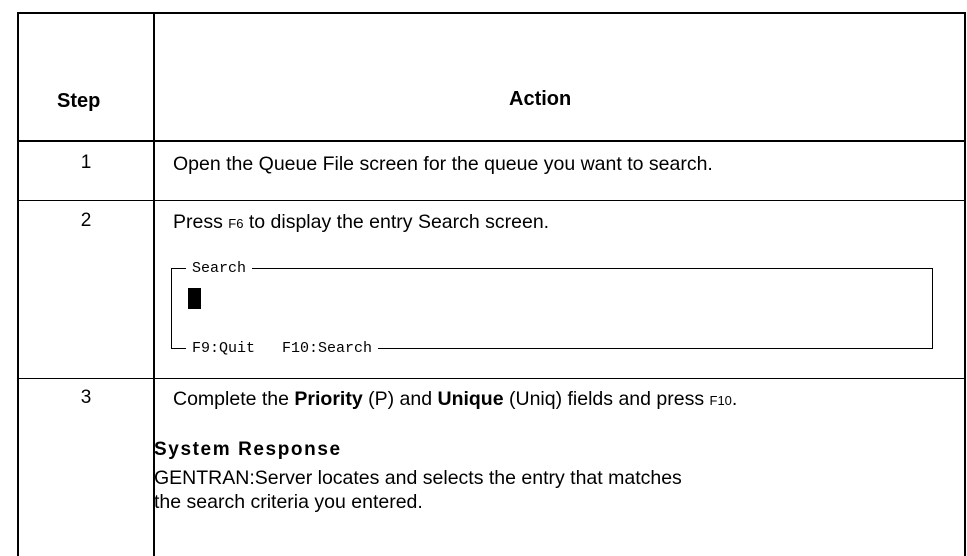 Image resolution: width=967 pixels, height=556 pixels. What do you see at coordinates (86, 162) in the screenshot?
I see `step-number-1: 1` at bounding box center [86, 162].